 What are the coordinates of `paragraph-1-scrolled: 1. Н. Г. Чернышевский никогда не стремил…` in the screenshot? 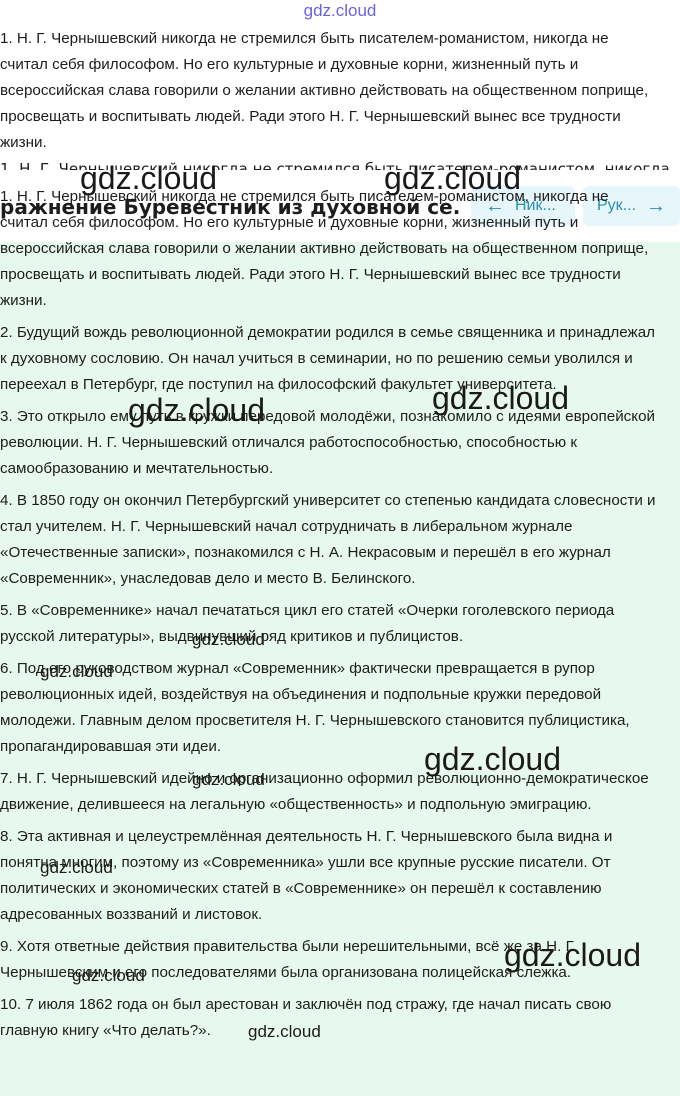 It's located at (324, 90).